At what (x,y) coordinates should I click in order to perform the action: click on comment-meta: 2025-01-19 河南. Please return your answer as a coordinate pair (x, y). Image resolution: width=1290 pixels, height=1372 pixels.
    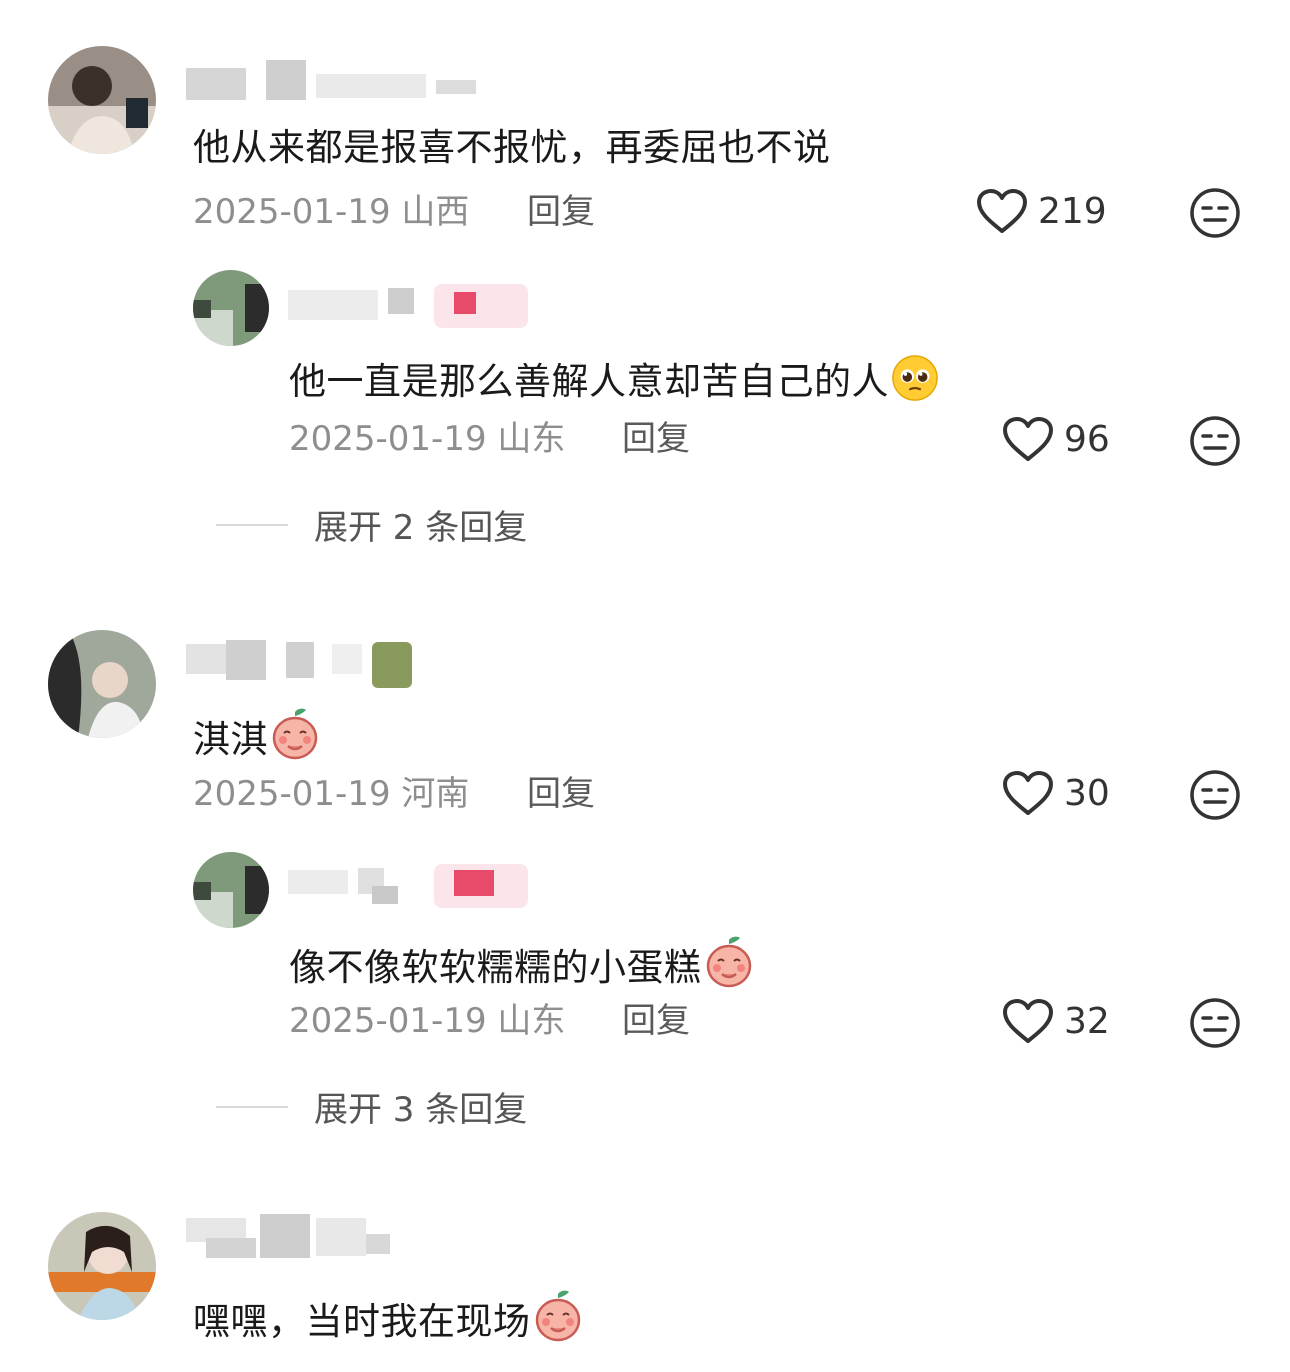
    Looking at the image, I should click on (331, 794).